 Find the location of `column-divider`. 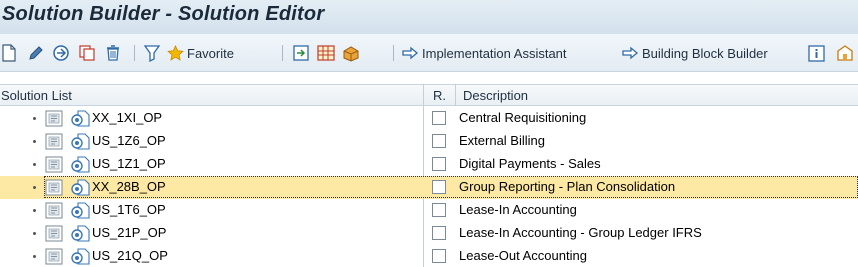

column-divider is located at coordinates (455, 95).